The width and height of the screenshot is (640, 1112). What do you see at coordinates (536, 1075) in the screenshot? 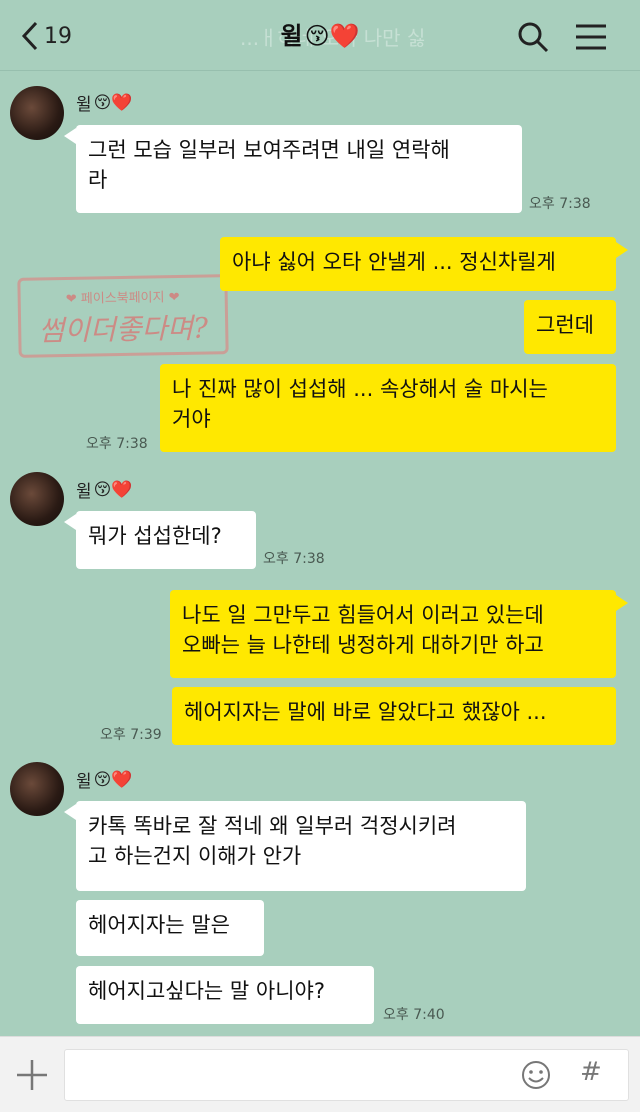
I see `emoji-icon` at bounding box center [536, 1075].